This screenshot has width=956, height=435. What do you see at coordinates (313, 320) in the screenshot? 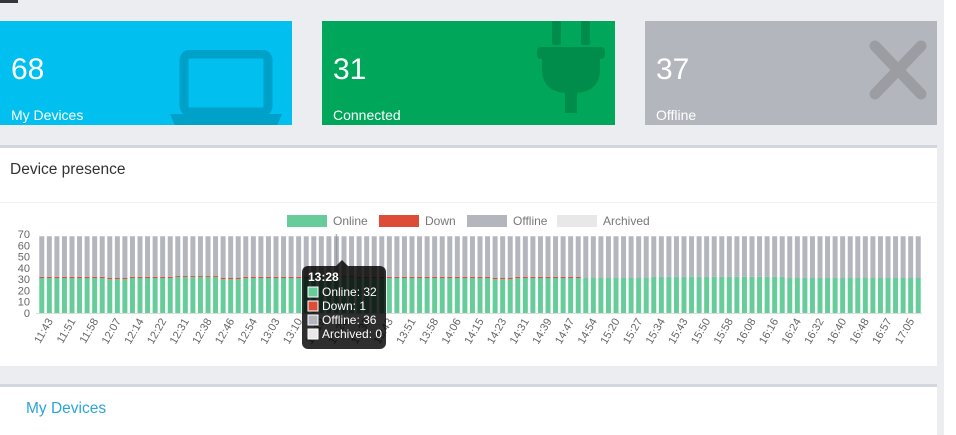
I see `tooltip-swatch` at bounding box center [313, 320].